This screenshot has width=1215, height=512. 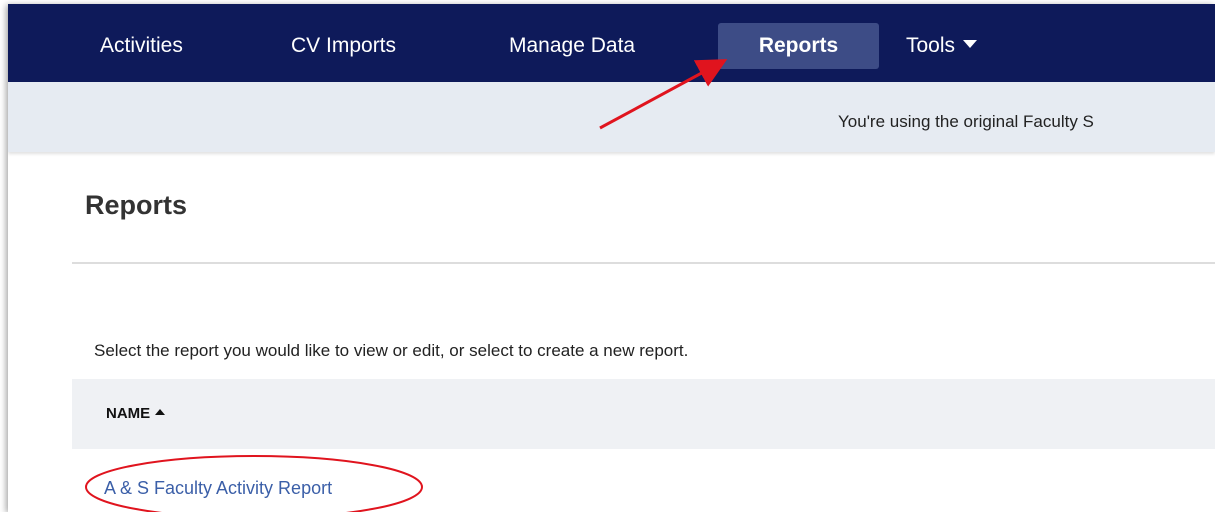 I want to click on nav-item-tools: Tools, so click(x=942, y=46).